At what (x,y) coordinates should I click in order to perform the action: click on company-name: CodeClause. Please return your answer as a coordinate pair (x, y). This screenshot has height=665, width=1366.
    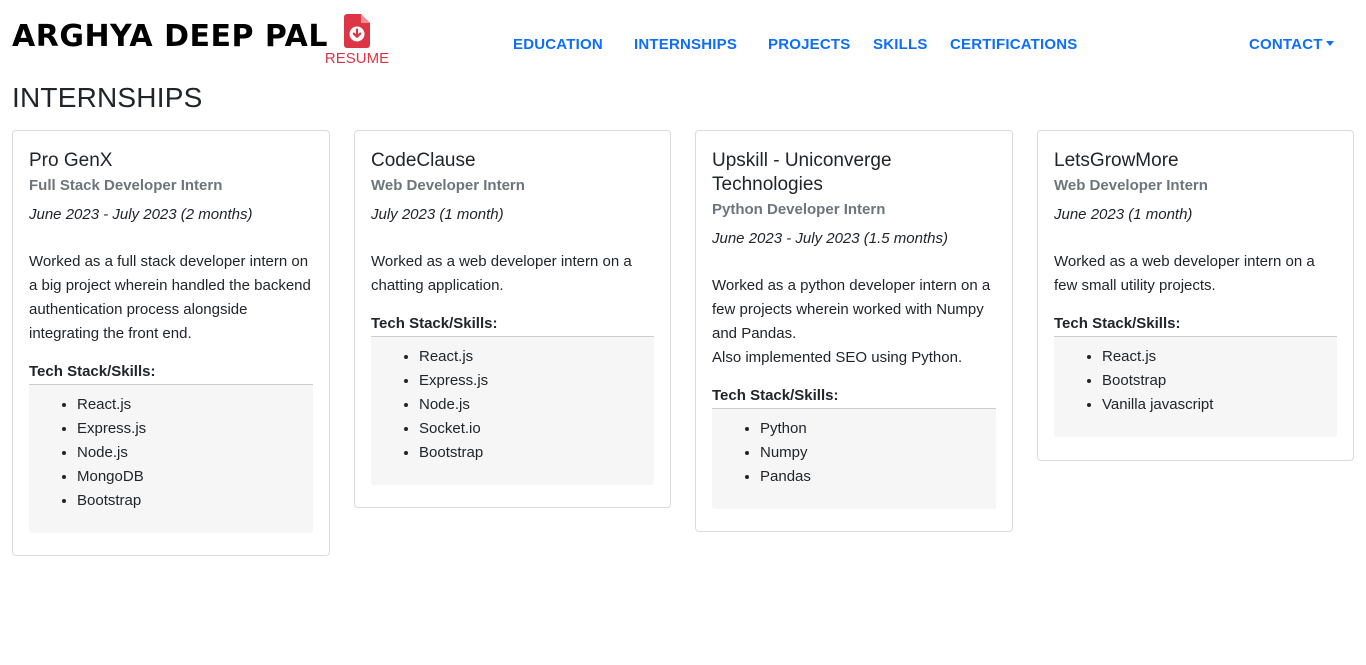
    Looking at the image, I should click on (423, 160).